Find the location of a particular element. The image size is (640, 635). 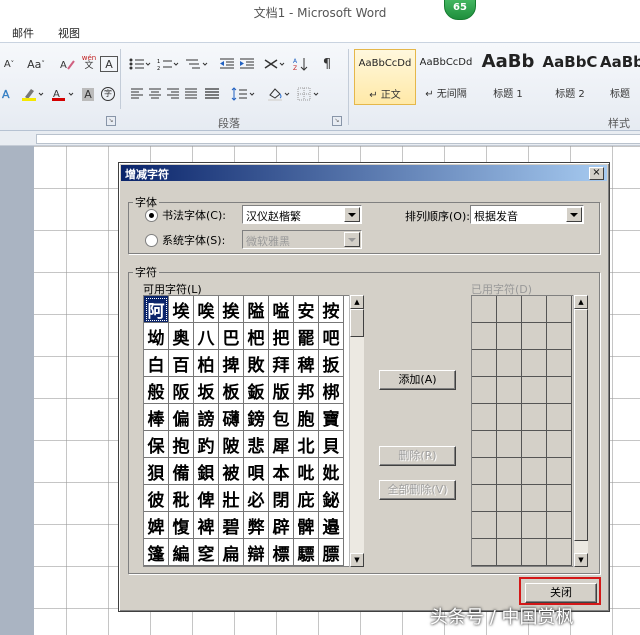

scroll-thumb is located at coordinates (357, 323).